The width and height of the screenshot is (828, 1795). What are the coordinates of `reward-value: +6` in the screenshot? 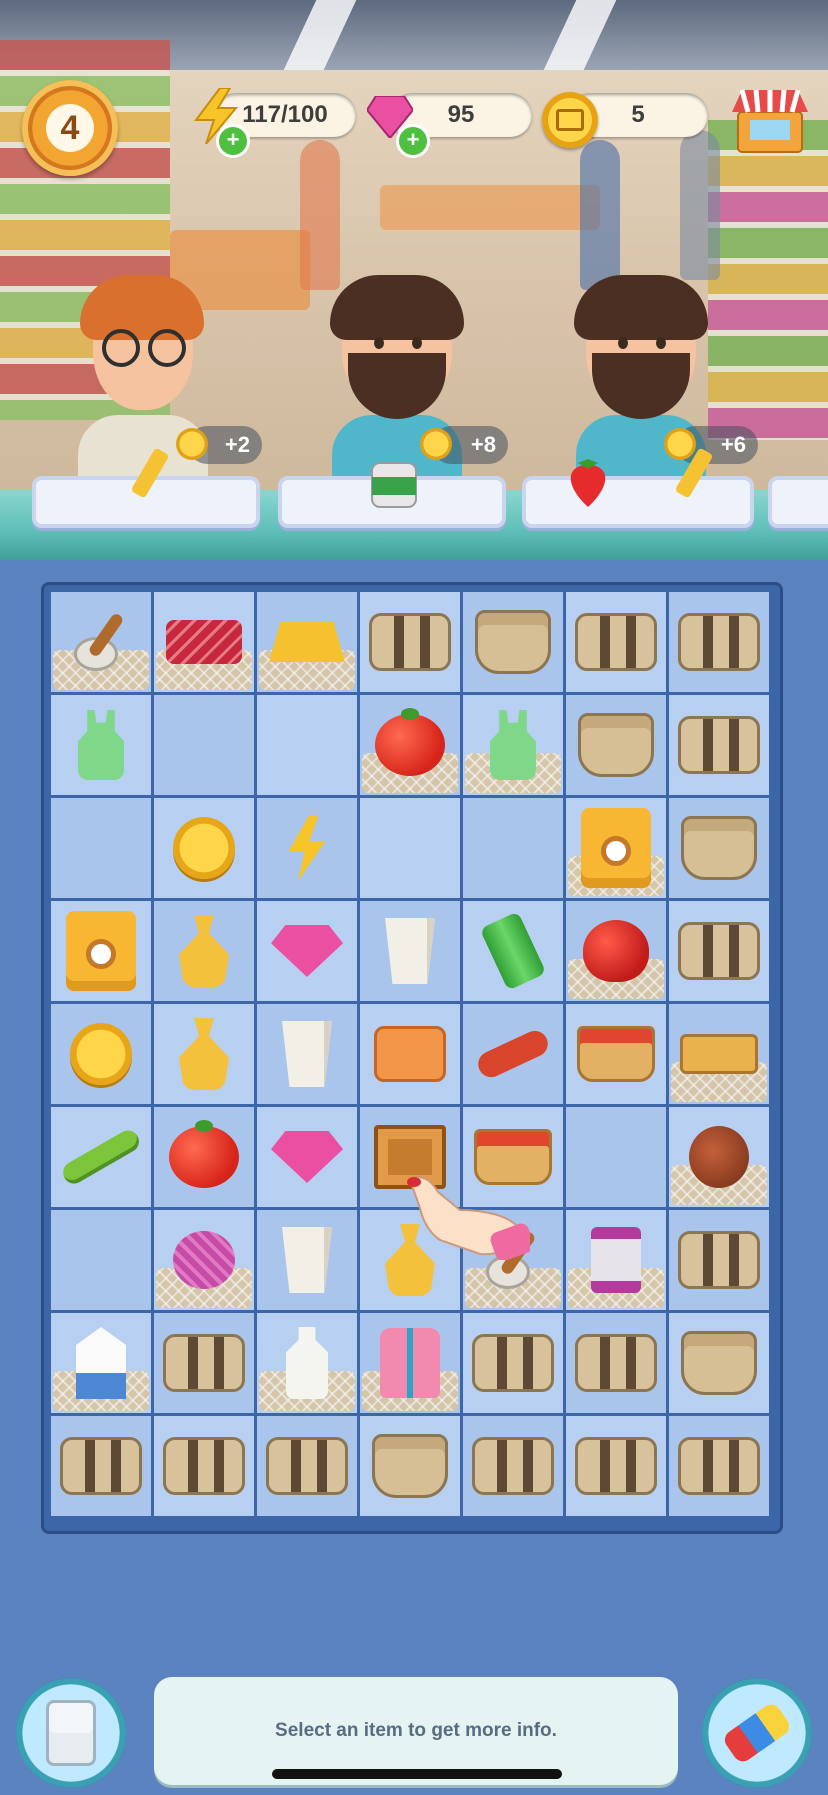 It's located at (733, 444).